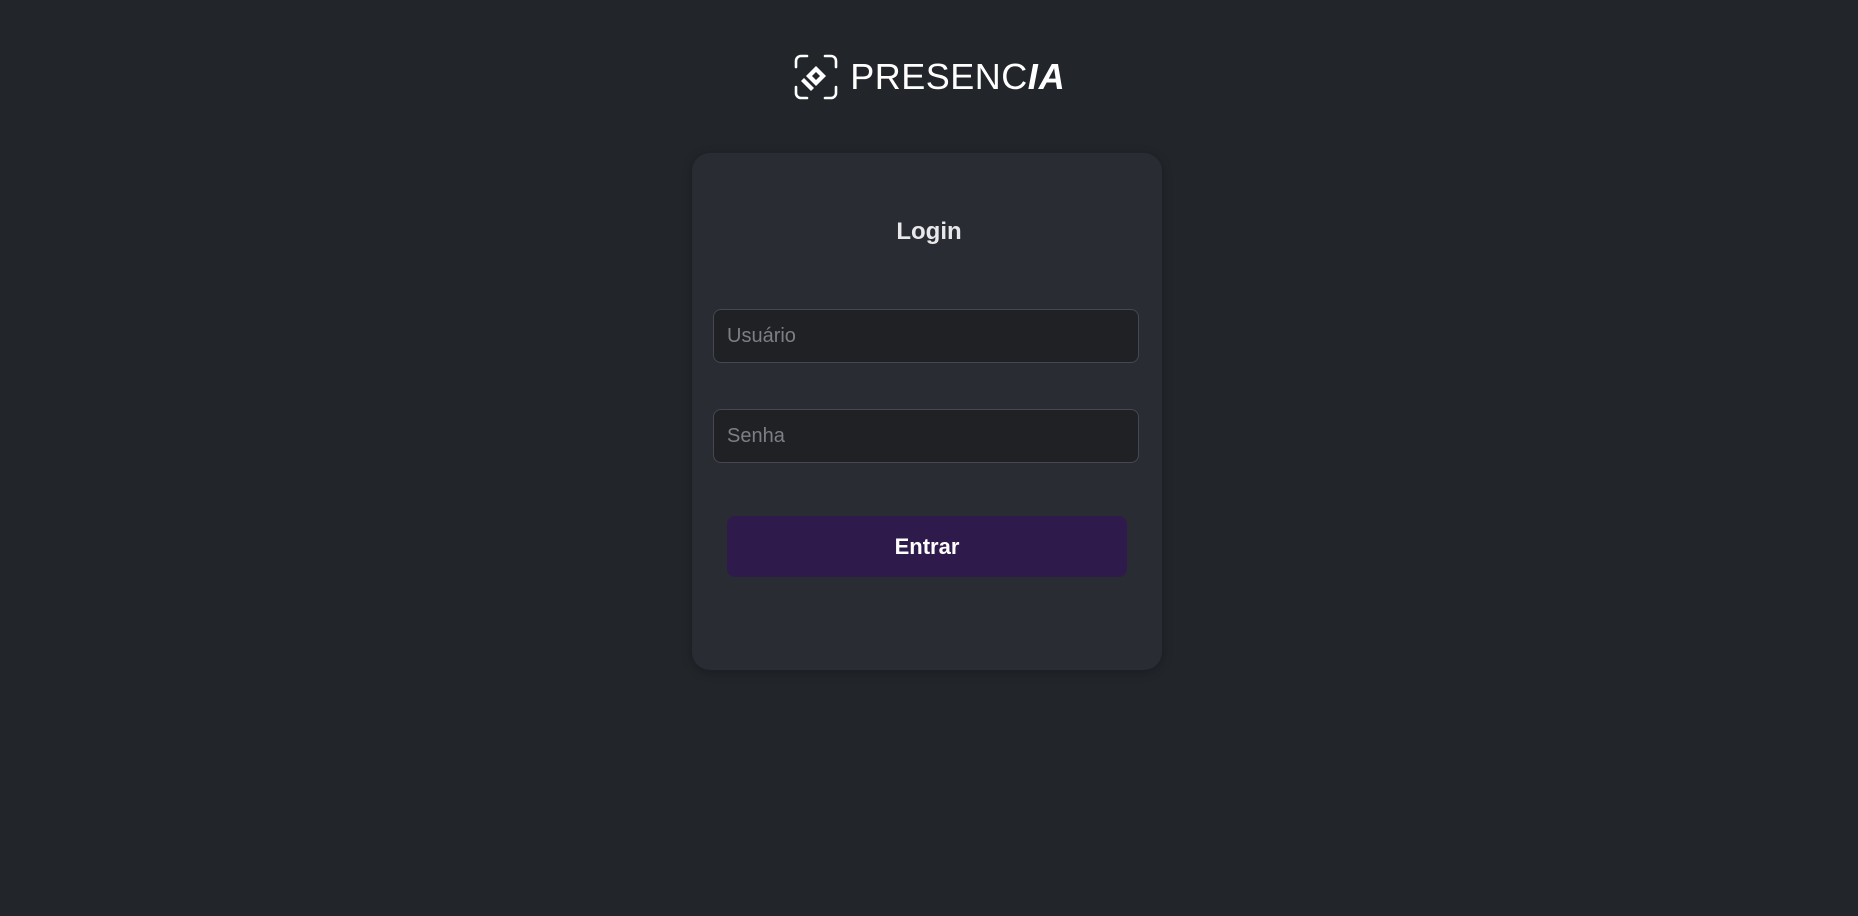 This screenshot has width=1858, height=916. What do you see at coordinates (926, 336) in the screenshot?
I see `username-input` at bounding box center [926, 336].